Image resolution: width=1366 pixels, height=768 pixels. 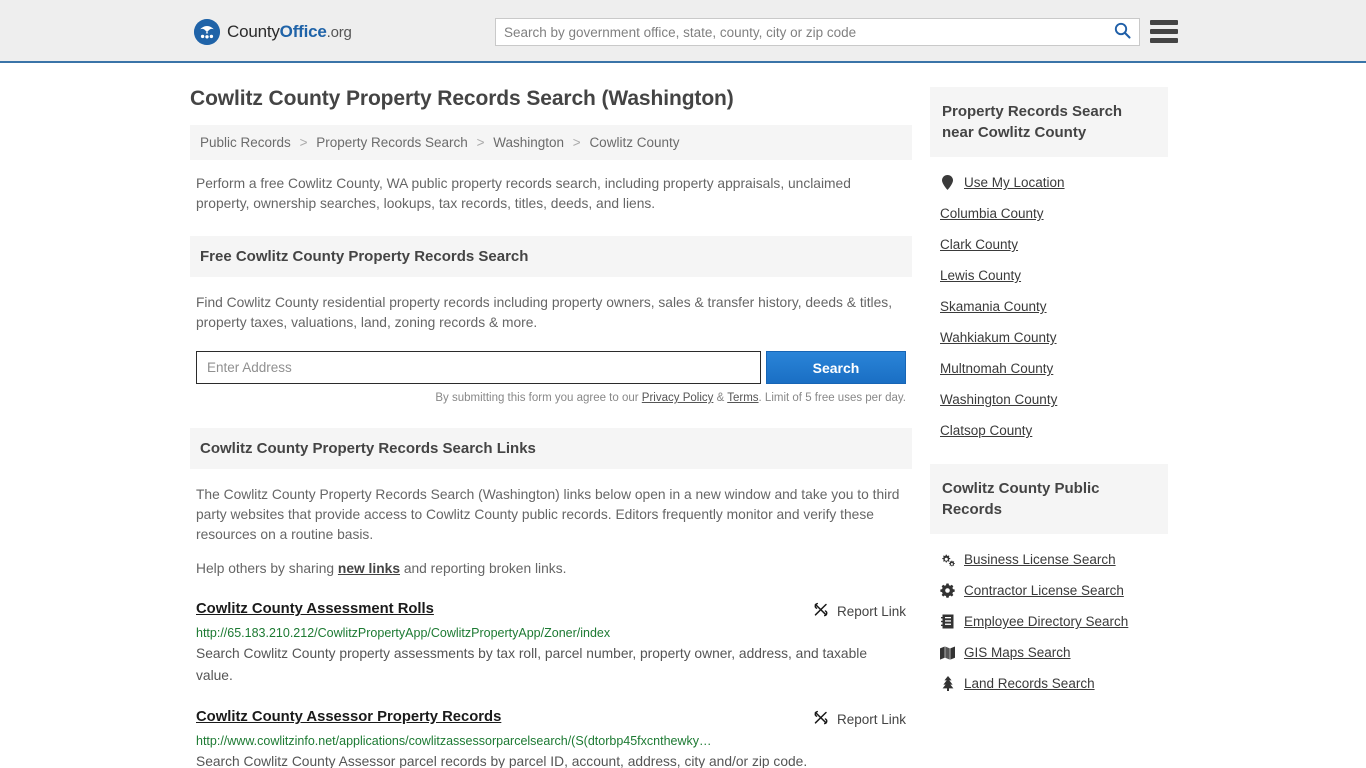 What do you see at coordinates (992, 213) in the screenshot?
I see `sidebar-link-label: Columbia County` at bounding box center [992, 213].